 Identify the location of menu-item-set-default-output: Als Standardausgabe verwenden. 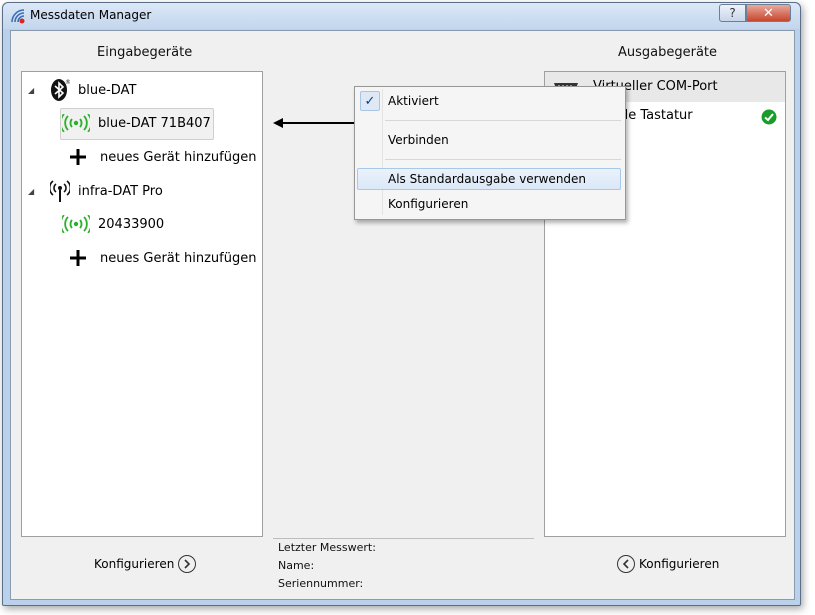
(489, 179).